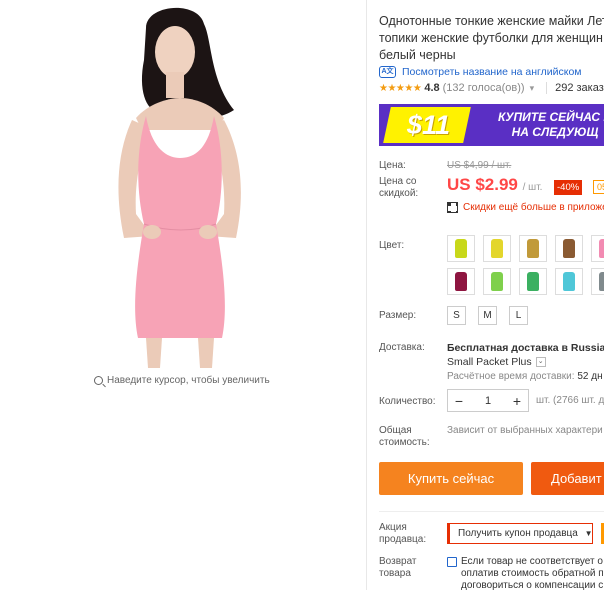 The height and width of the screenshot is (590, 604). I want to click on swatch-green, so click(533, 281).